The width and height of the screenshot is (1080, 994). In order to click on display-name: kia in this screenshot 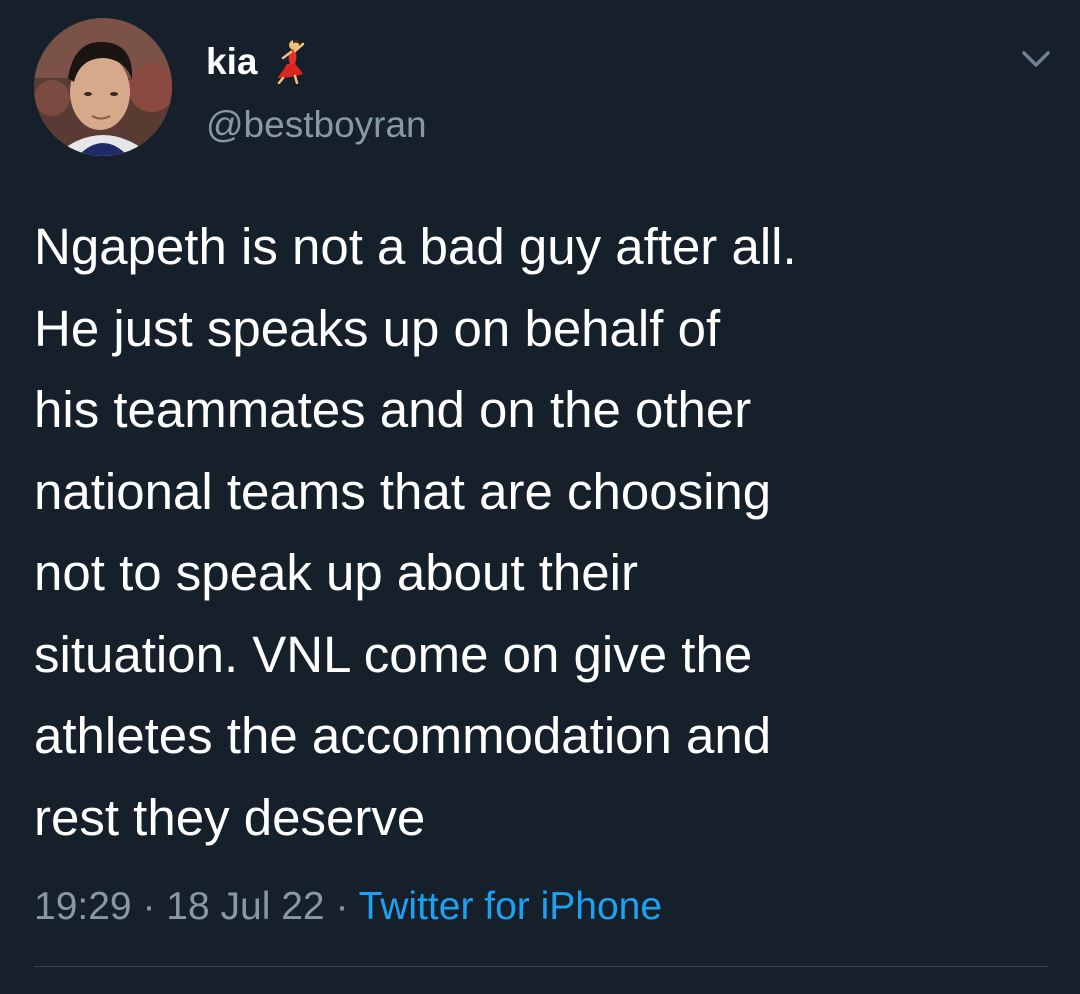, I will do `click(231, 61)`.